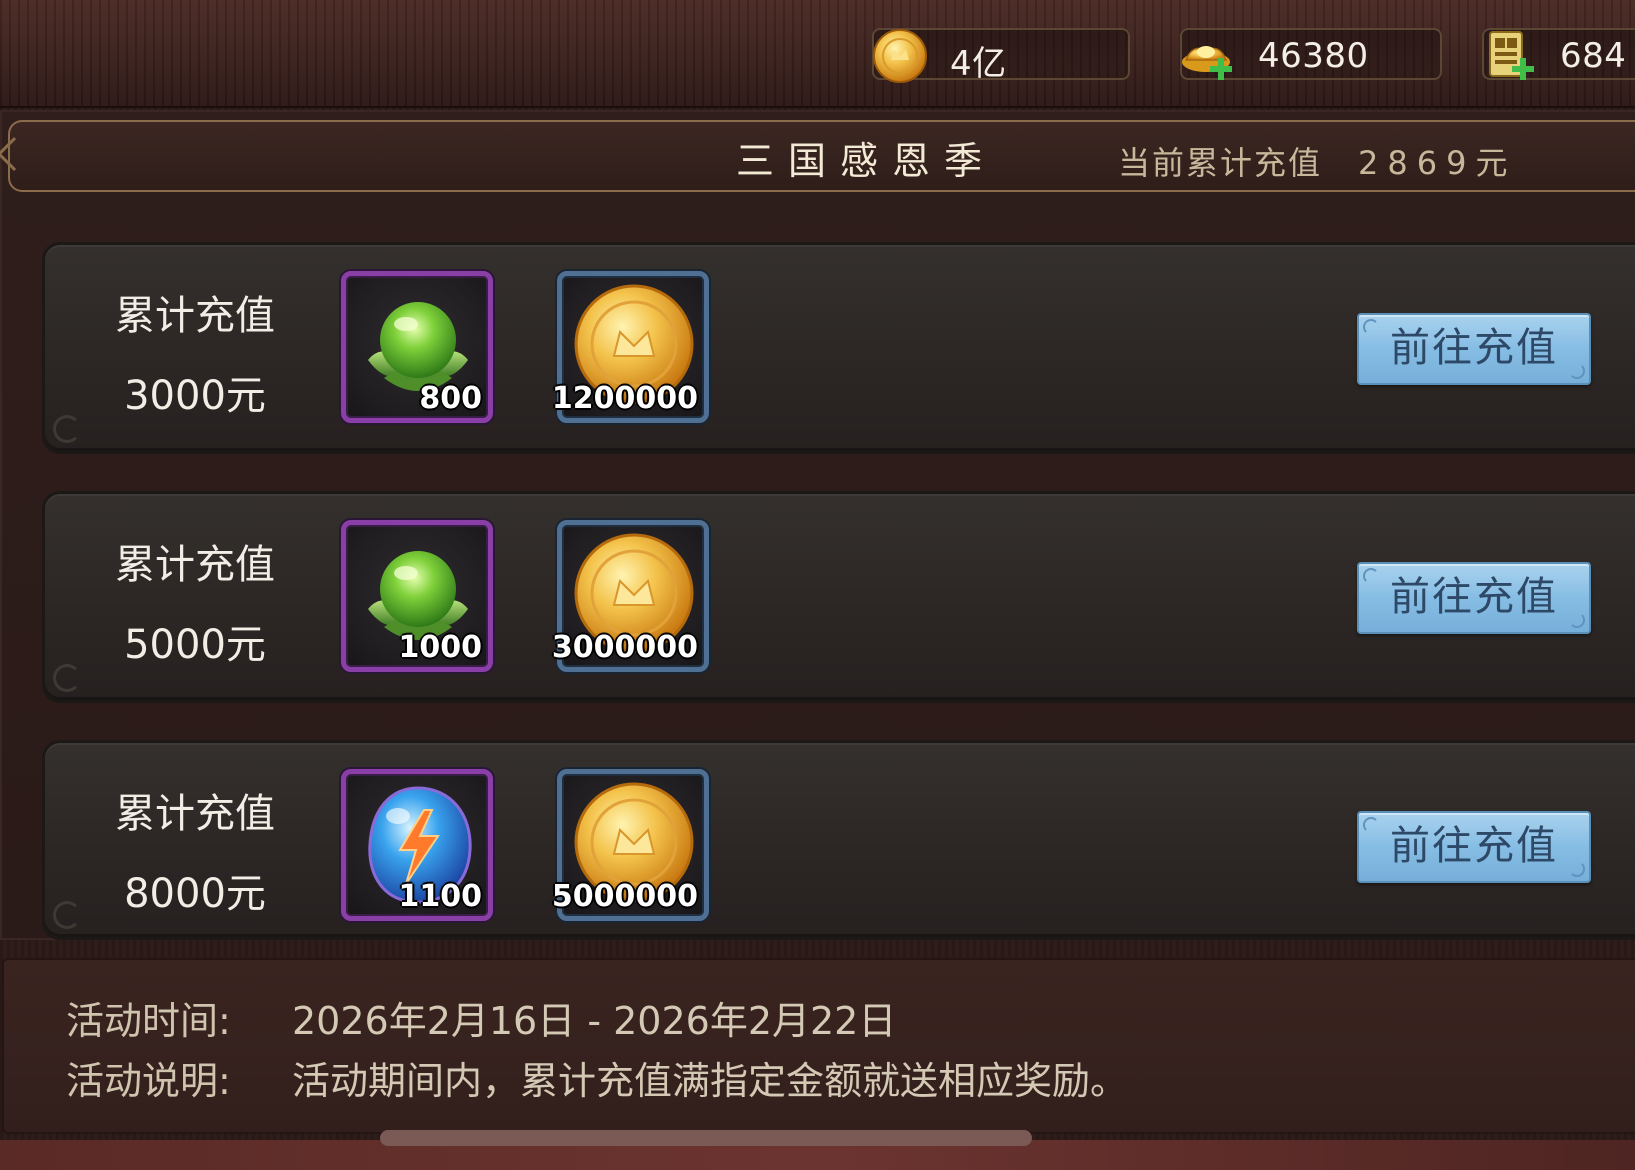 The image size is (1635, 1170). I want to click on event-title: 三国感恩季, so click(866, 161).